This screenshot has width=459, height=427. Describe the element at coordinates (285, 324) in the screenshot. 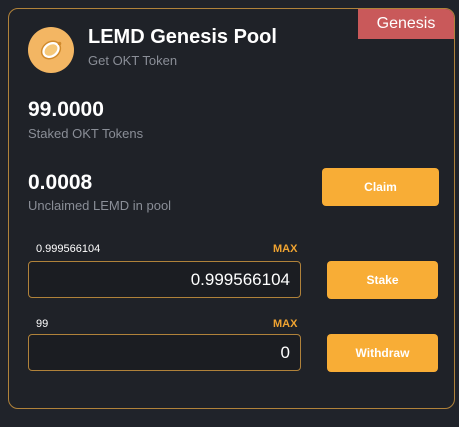

I see `withdraw-max-button: MAX` at that location.